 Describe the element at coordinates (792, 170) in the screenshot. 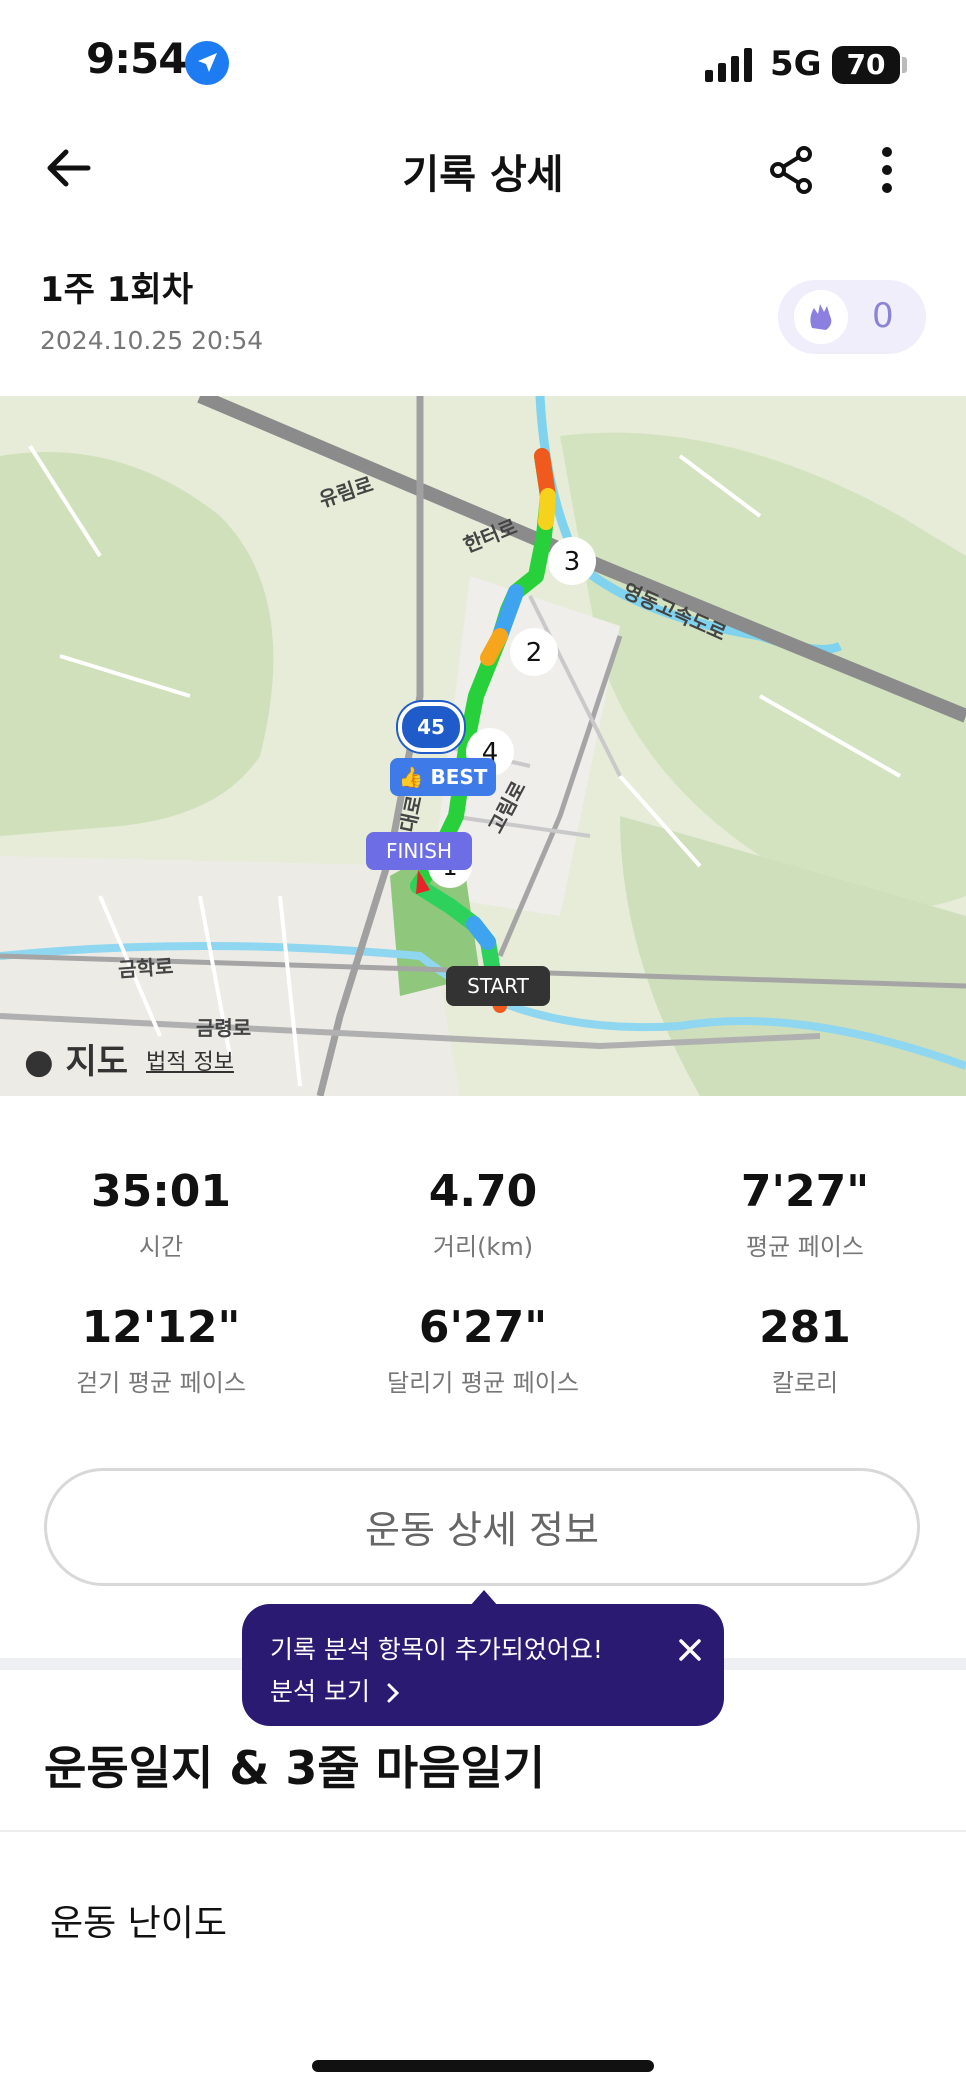

I see `share-icon` at that location.